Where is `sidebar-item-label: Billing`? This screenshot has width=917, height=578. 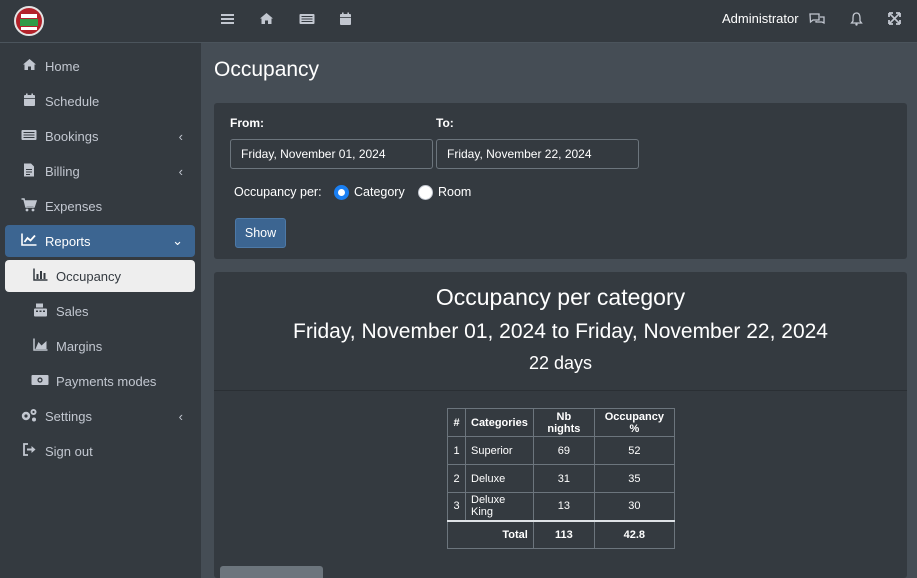 sidebar-item-label: Billing is located at coordinates (62, 171).